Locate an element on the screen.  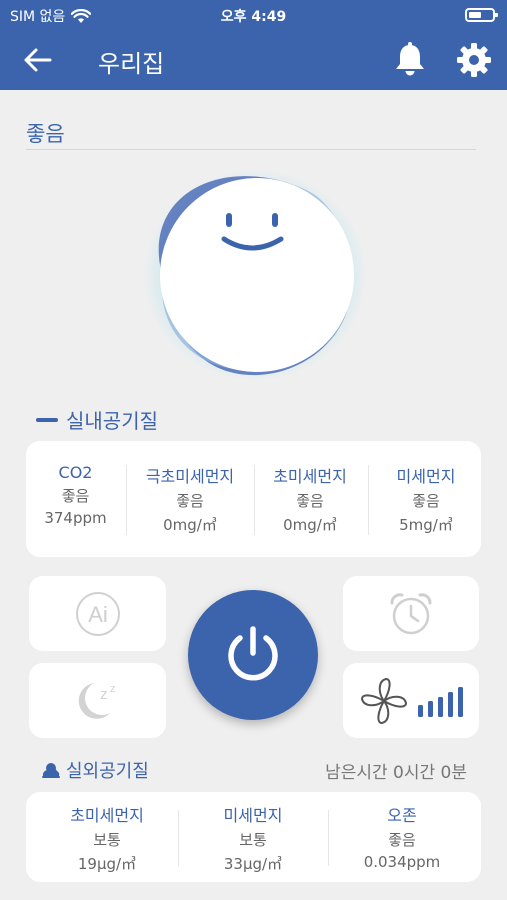
page-title: 우리집 is located at coordinates (131, 64).